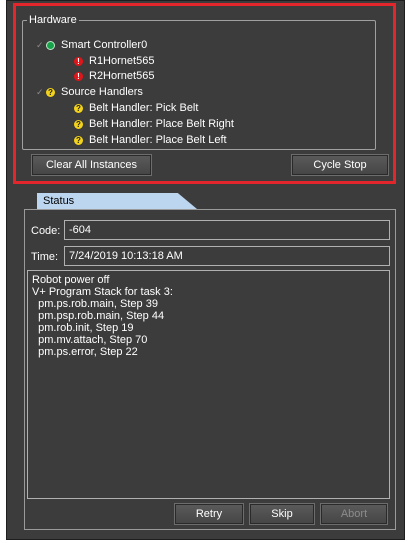  Describe the element at coordinates (282, 514) in the screenshot. I see `skip-button: Skip` at that location.